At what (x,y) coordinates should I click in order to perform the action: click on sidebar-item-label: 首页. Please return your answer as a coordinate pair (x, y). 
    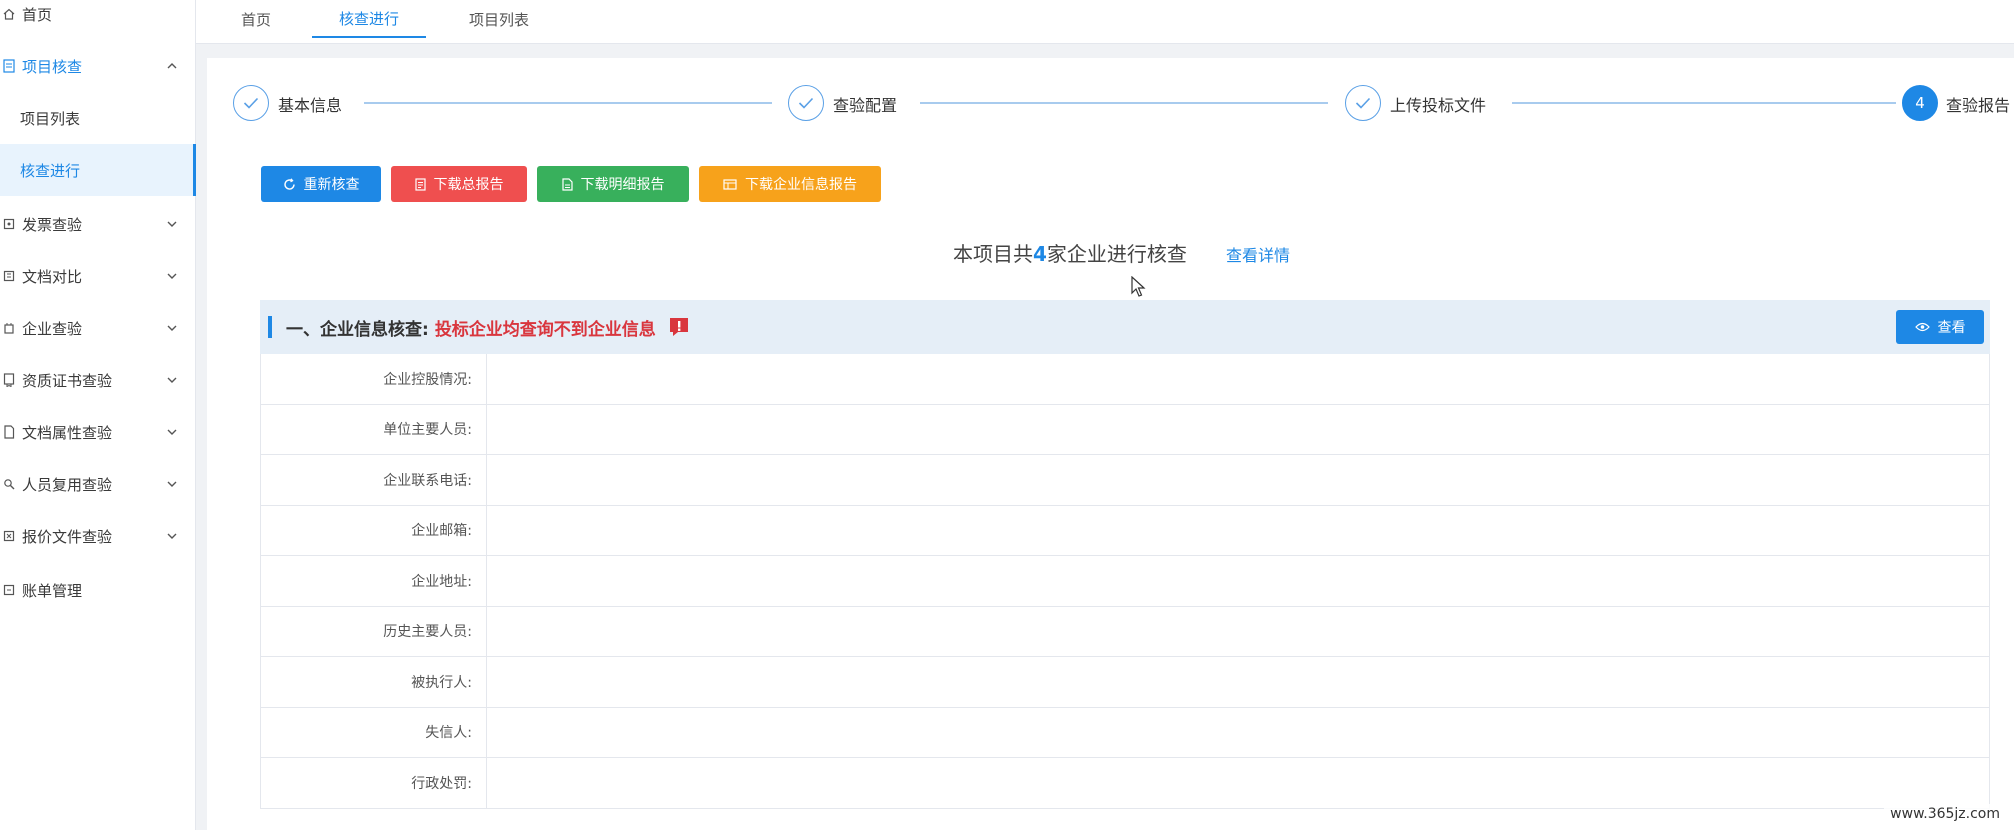
    Looking at the image, I should click on (37, 14).